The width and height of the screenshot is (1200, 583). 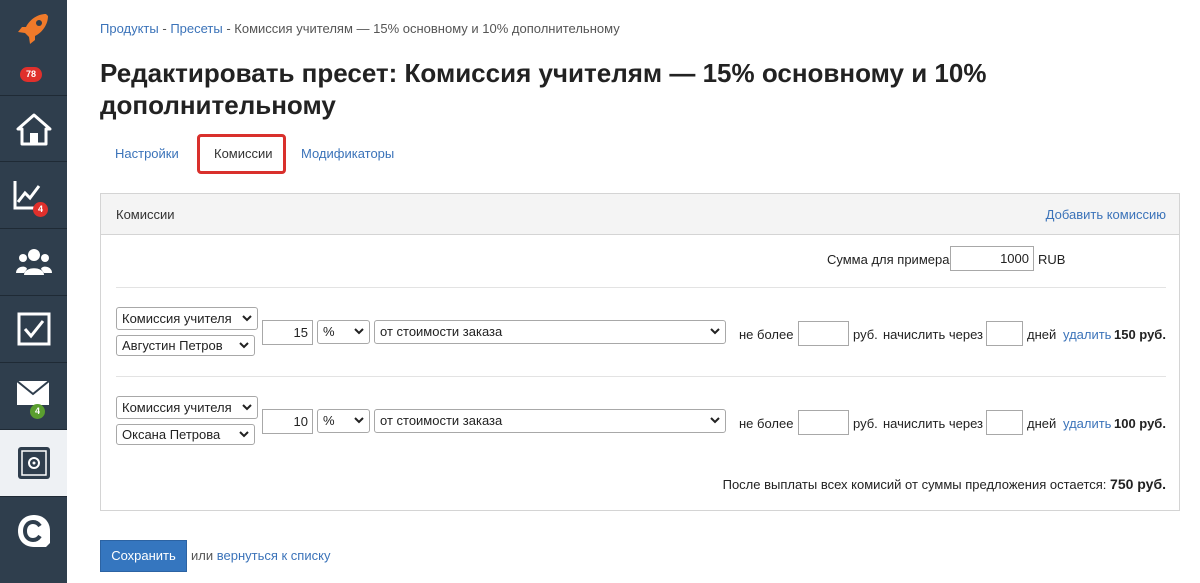 What do you see at coordinates (196, 28) in the screenshot?
I see `breadcrumb-presets: Пресеты` at bounding box center [196, 28].